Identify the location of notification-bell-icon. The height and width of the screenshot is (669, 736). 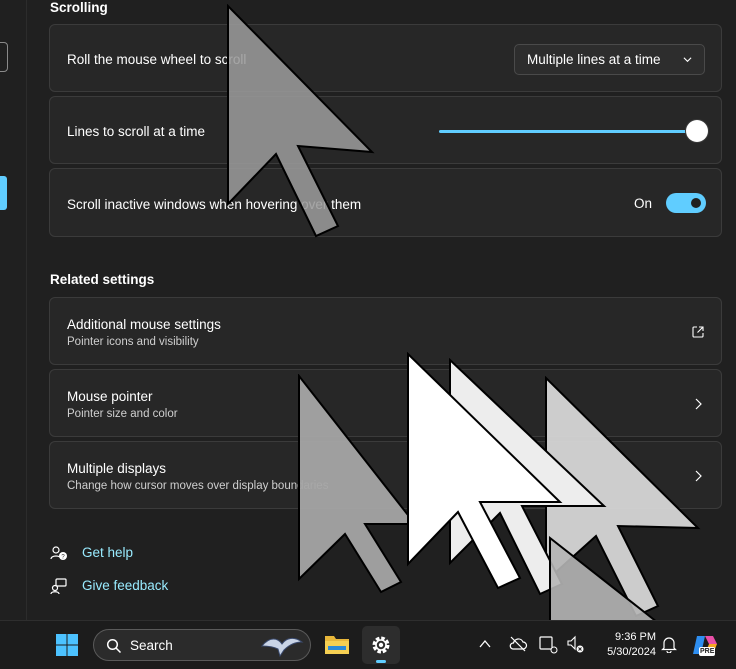
(669, 644).